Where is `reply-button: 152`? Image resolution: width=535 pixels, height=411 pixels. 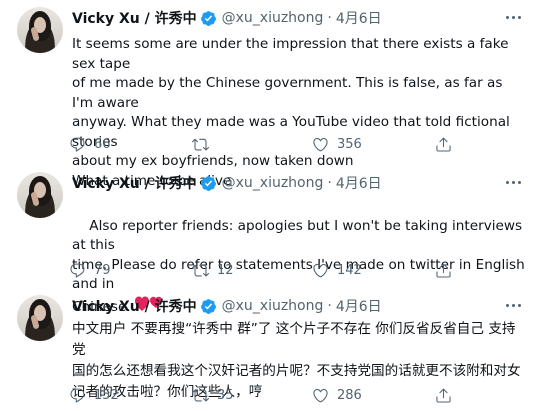 reply-button: 152 is located at coordinates (94, 395).